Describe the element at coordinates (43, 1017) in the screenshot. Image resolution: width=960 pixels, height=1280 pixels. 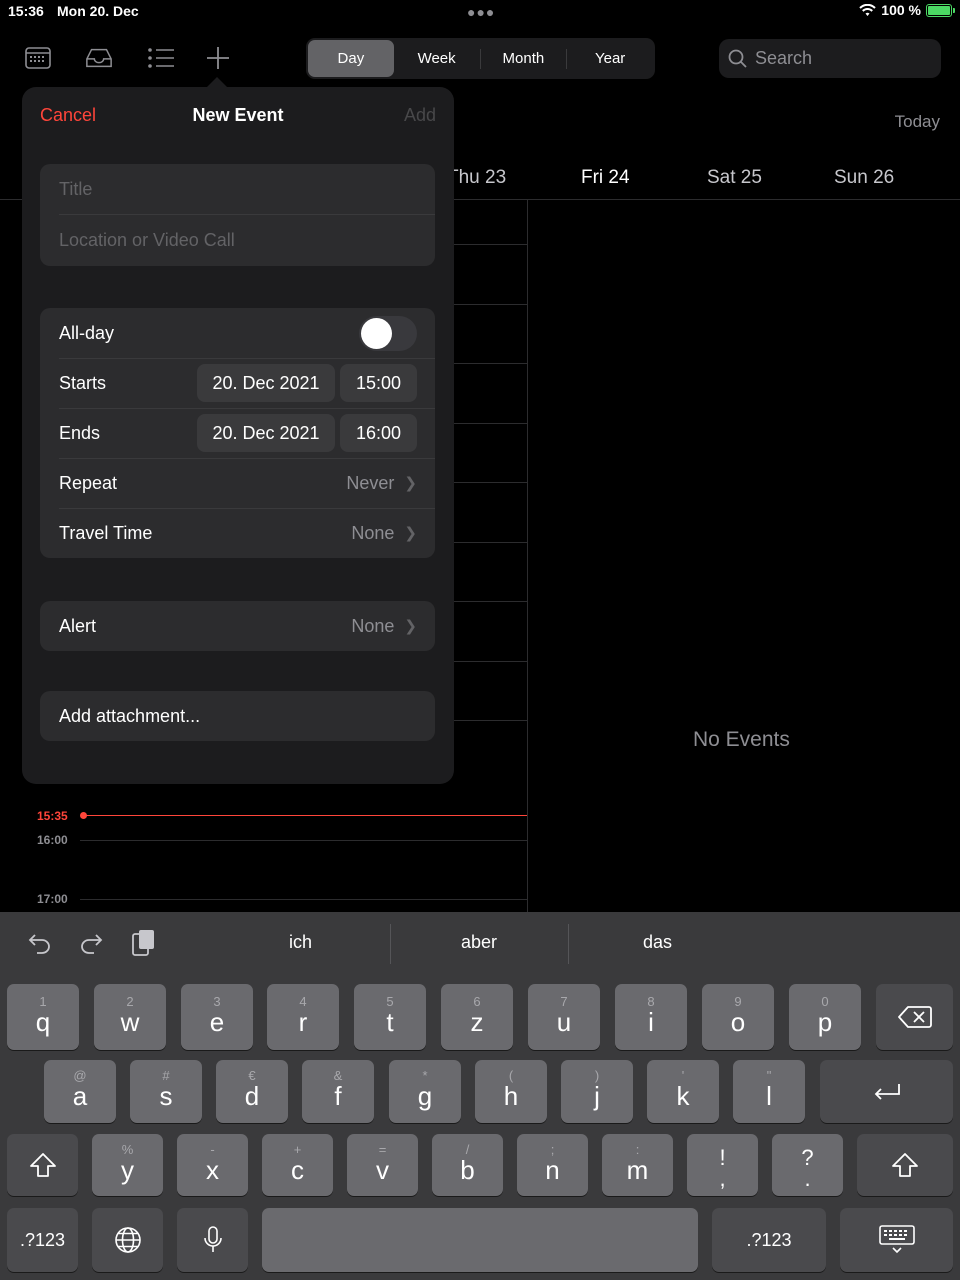
I see `key: 1q` at that location.